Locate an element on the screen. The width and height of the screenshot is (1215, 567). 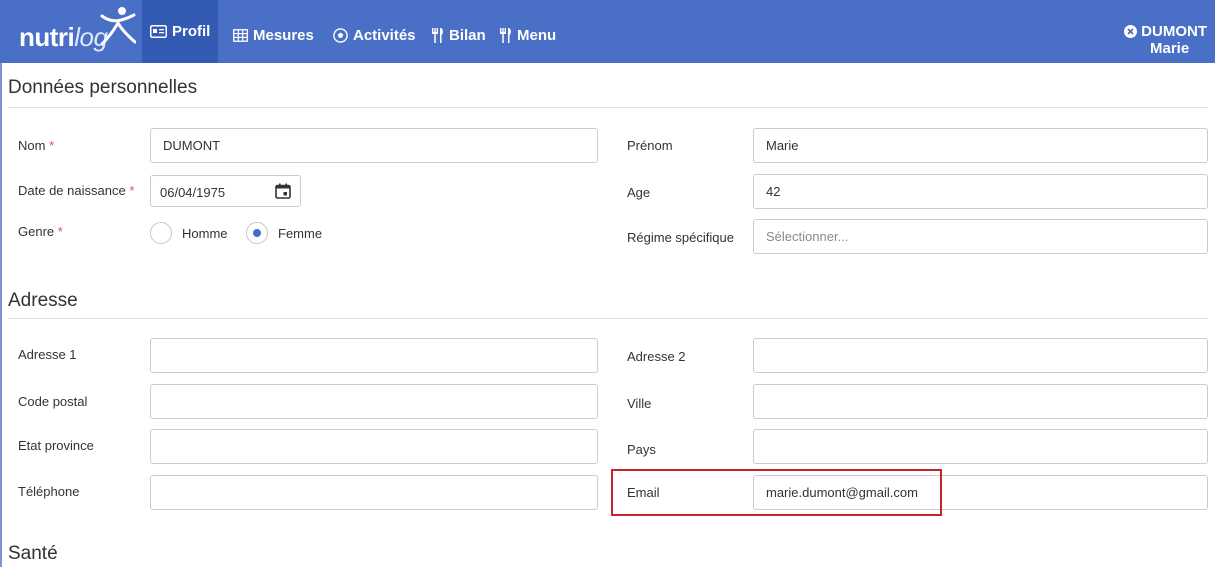
genre-label-text: Genre is located at coordinates (36, 231).